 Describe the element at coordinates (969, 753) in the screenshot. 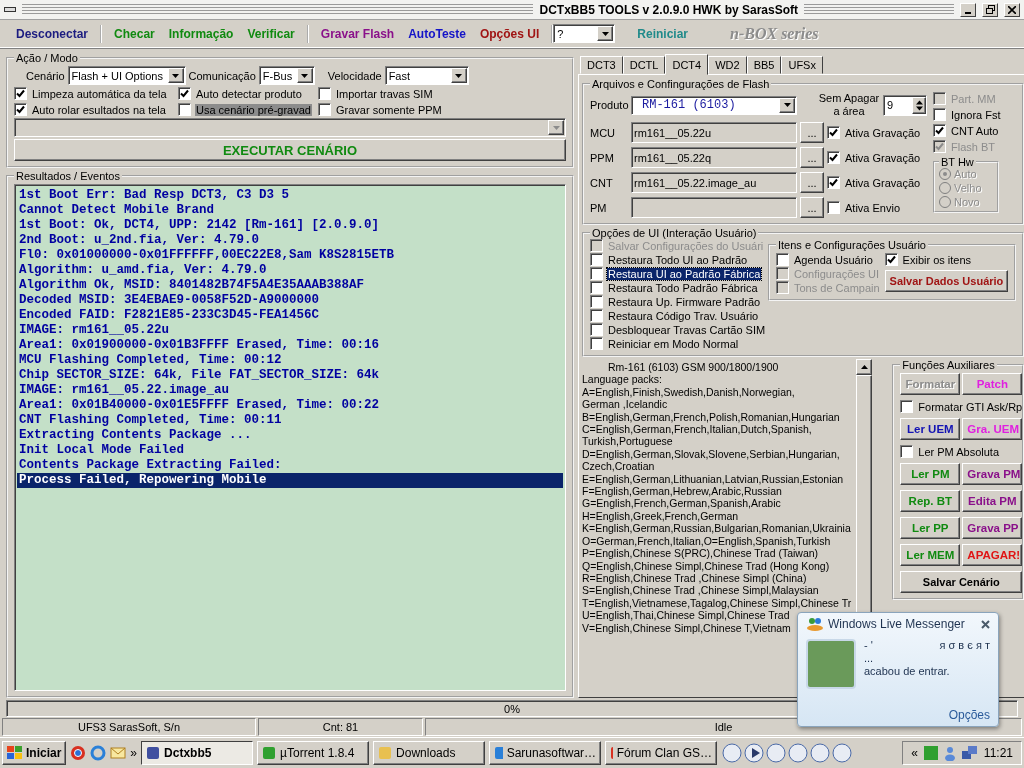

I see `network-icon` at that location.